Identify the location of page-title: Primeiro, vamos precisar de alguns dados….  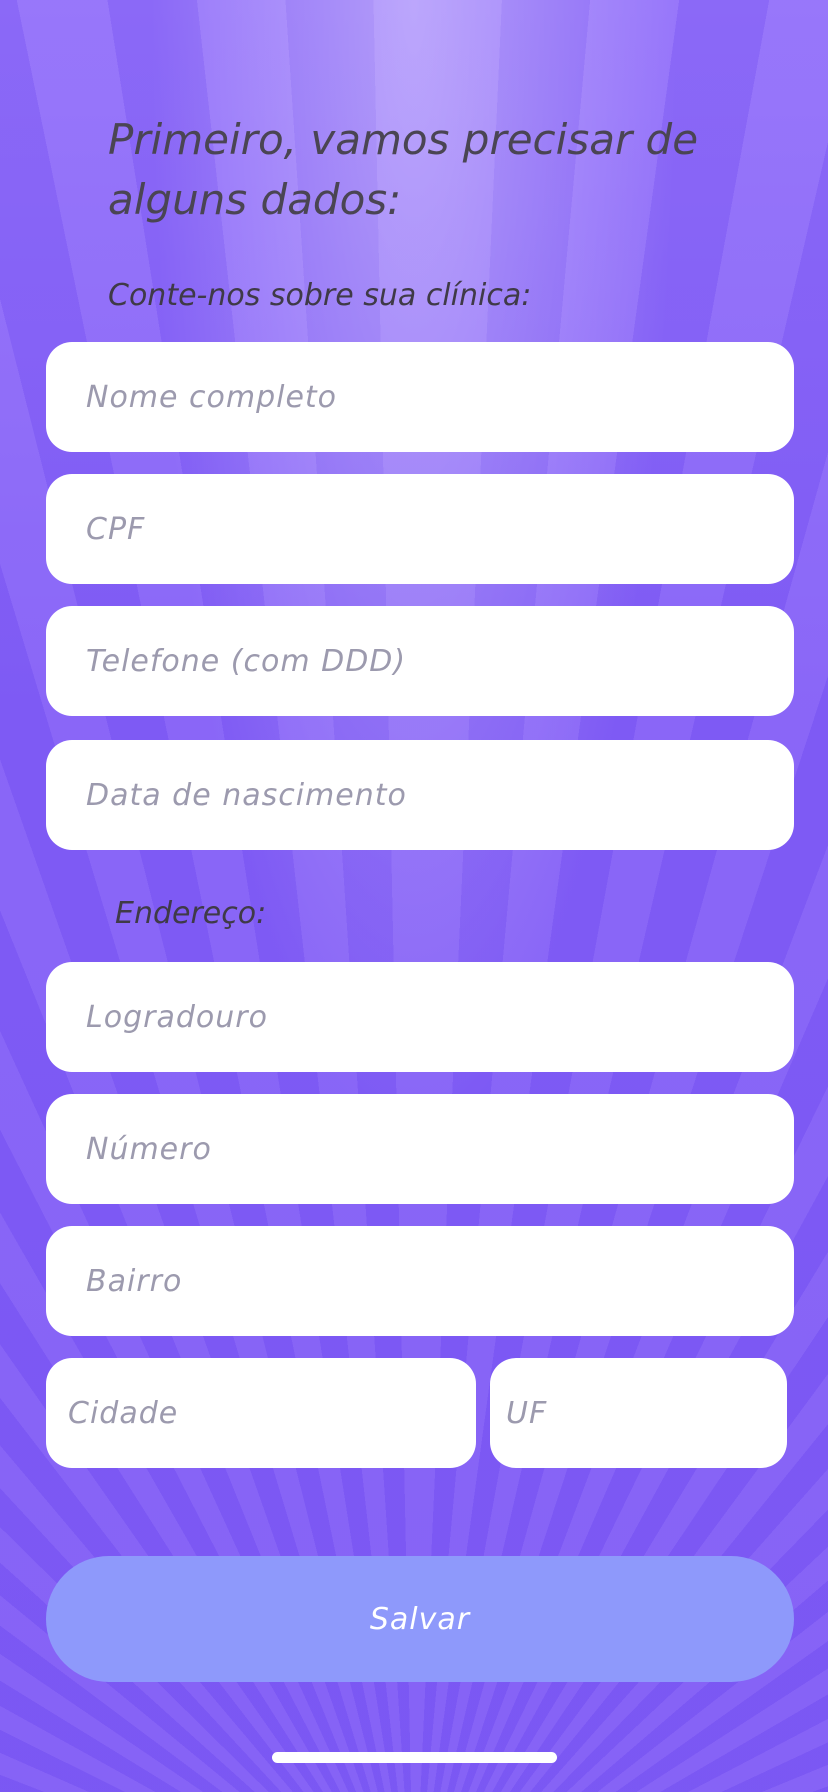
(403, 169).